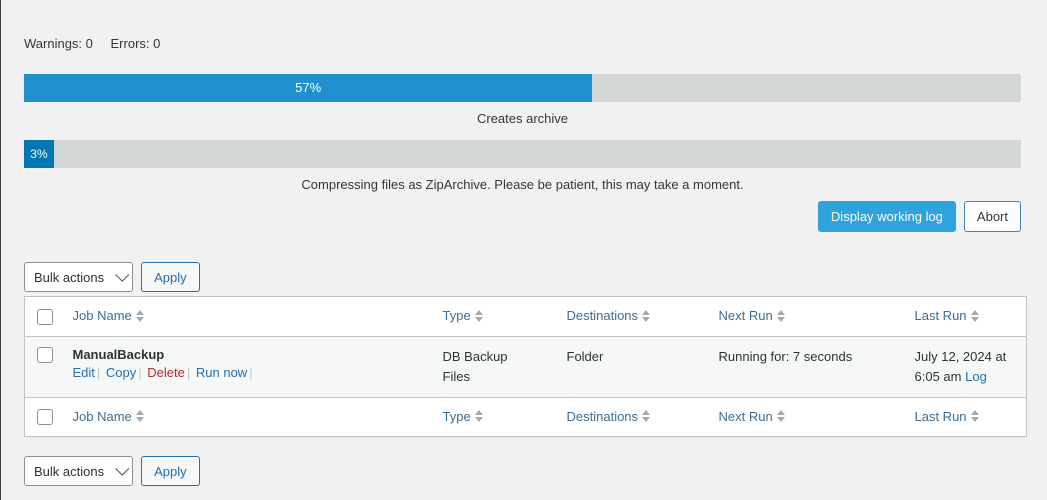  Describe the element at coordinates (0, 250) in the screenshot. I see `left-edge-rule` at that location.